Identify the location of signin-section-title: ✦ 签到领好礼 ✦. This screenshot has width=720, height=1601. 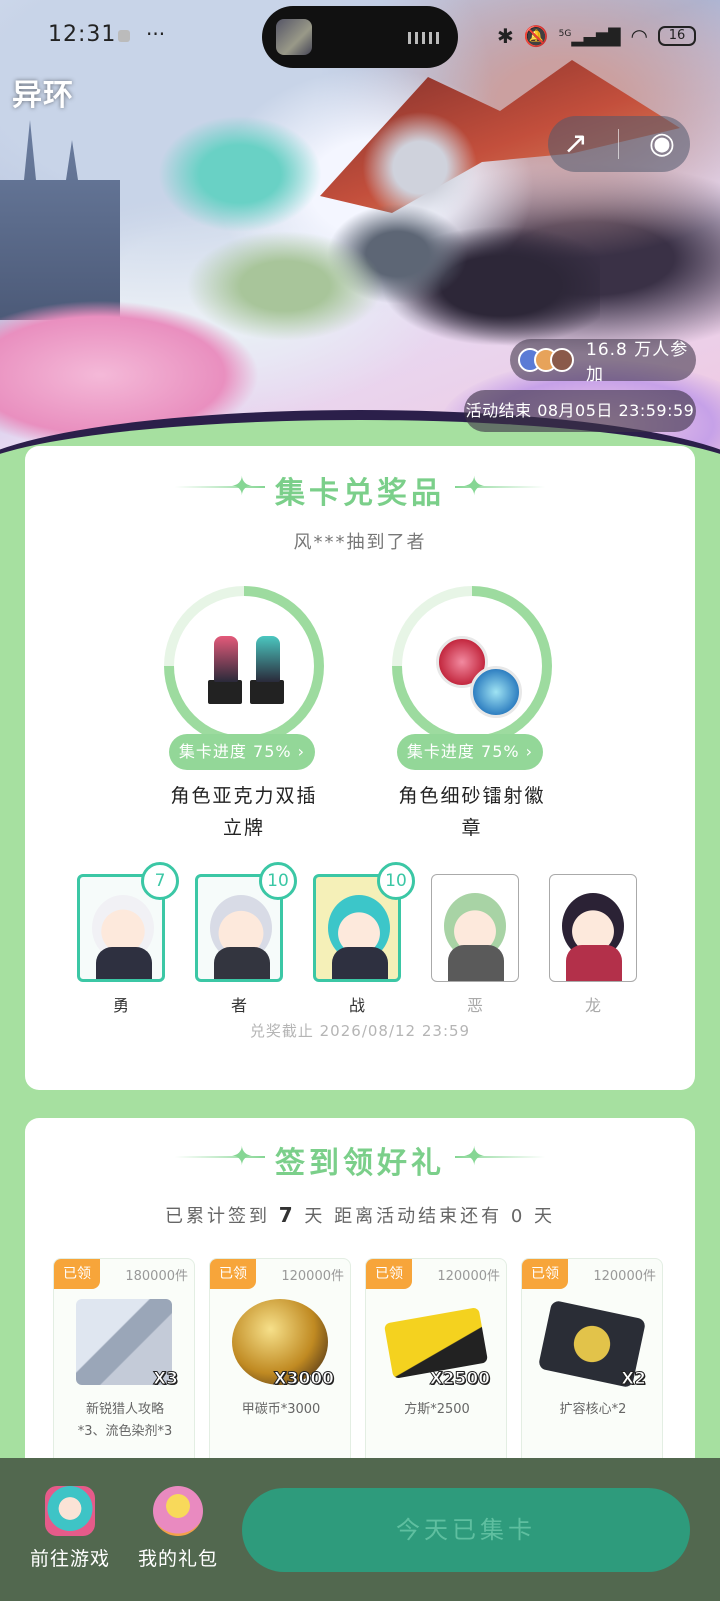
(360, 1160).